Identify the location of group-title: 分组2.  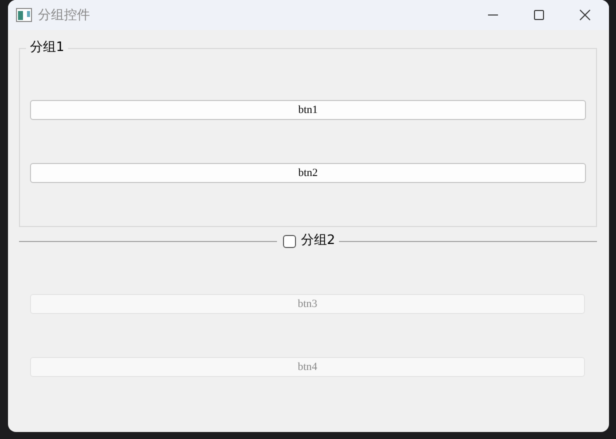
(318, 241).